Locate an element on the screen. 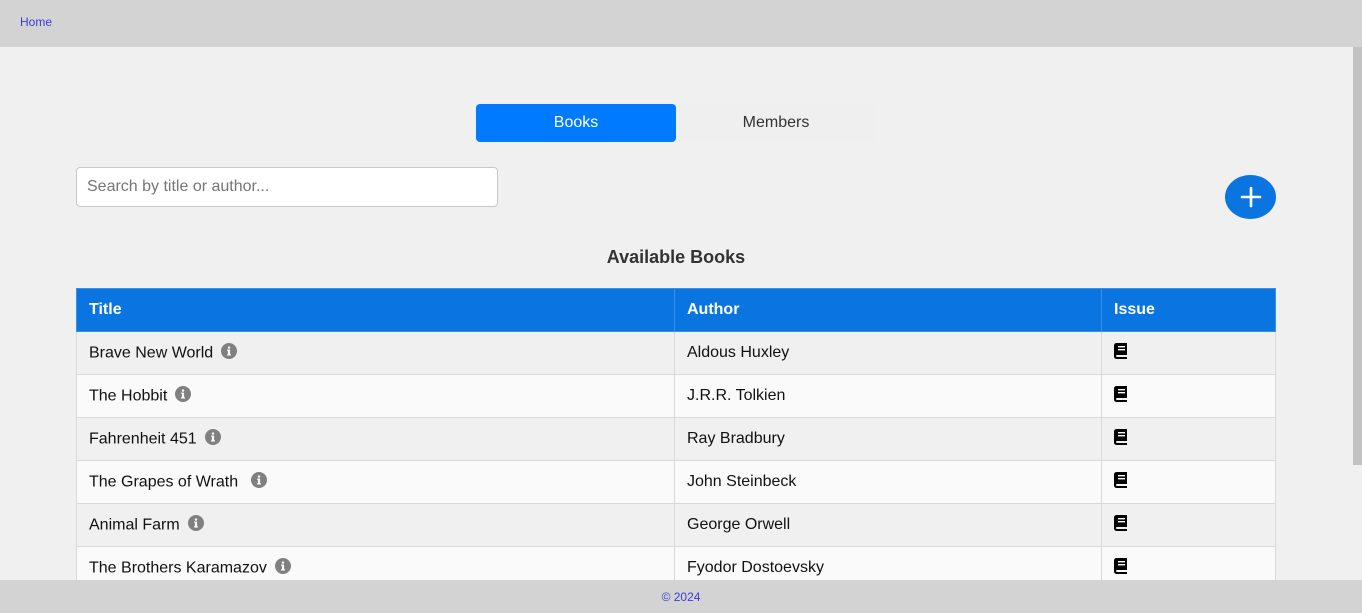 The height and width of the screenshot is (613, 1362). book-author: Ray Bradbury is located at coordinates (888, 439).